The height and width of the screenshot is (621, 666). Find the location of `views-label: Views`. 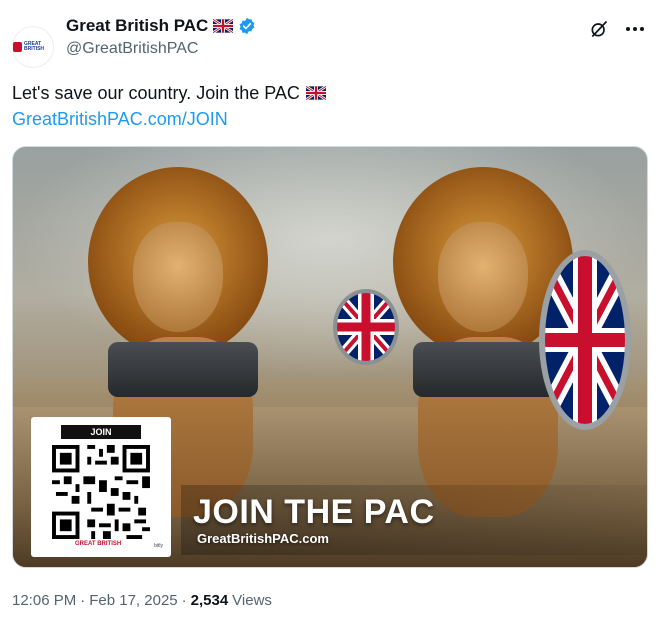

views-label: Views is located at coordinates (252, 600).